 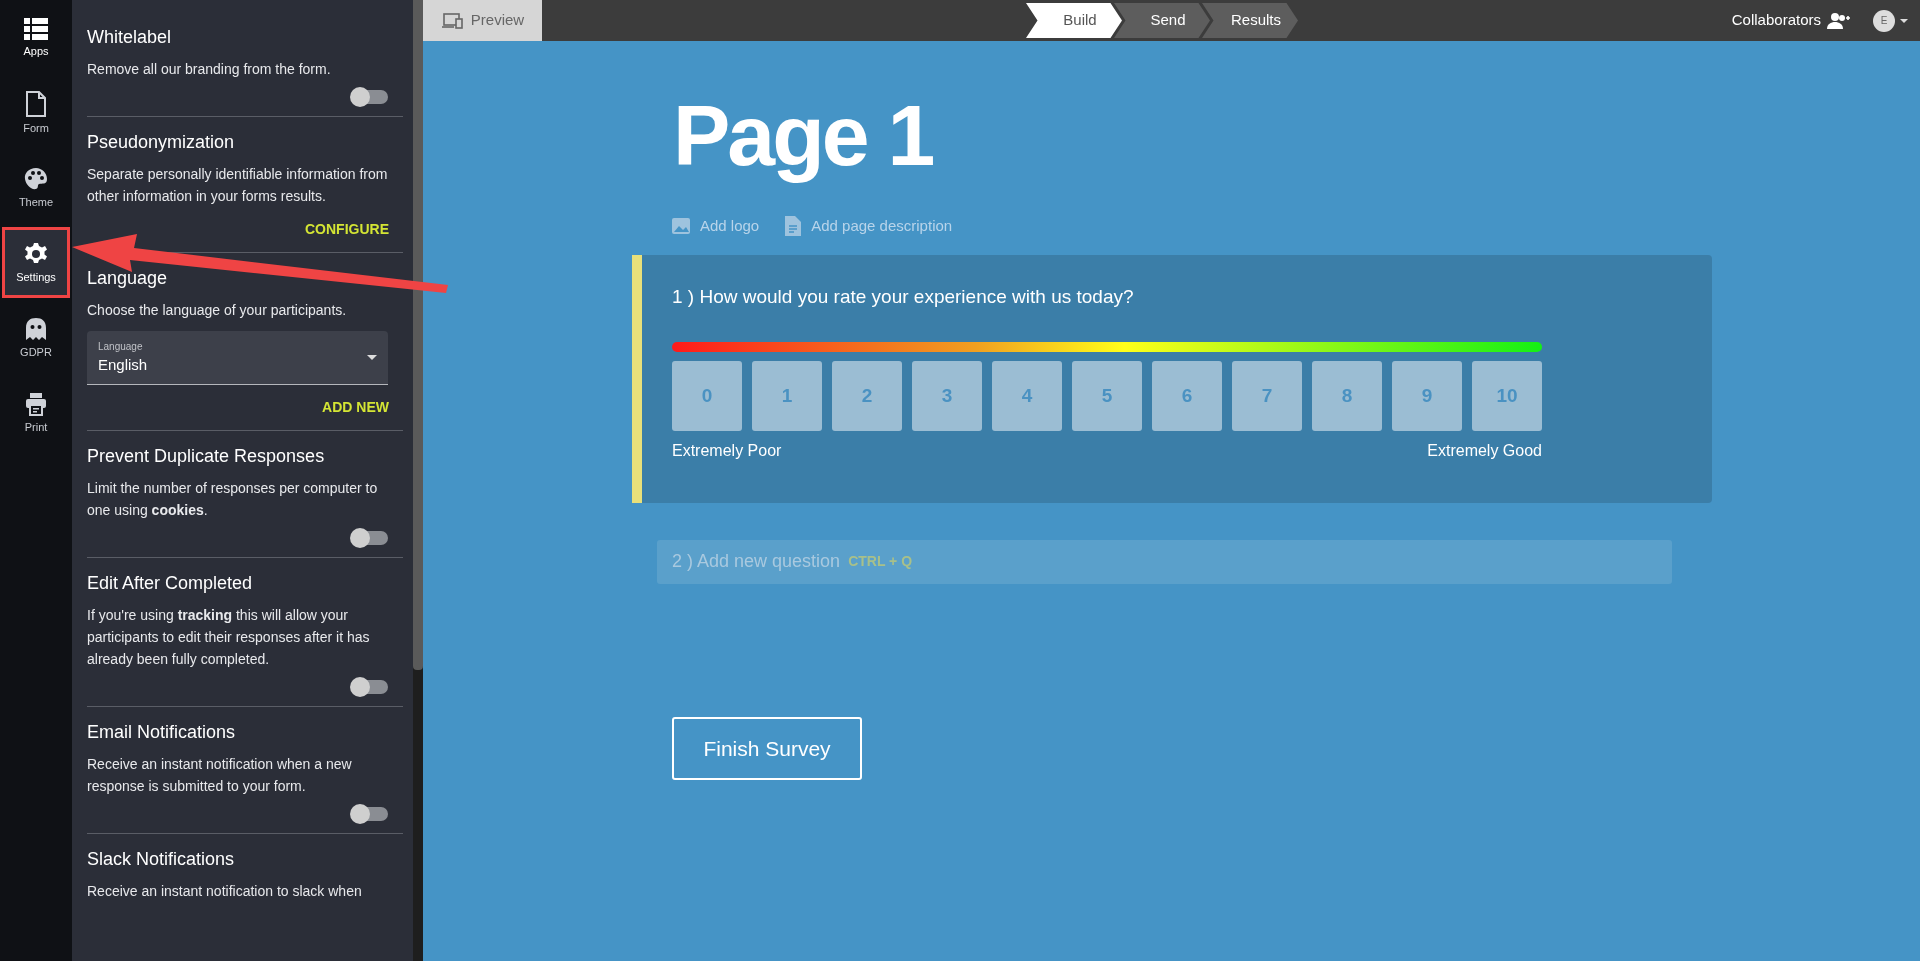 I want to click on devices-icon, so click(x=451, y=20).